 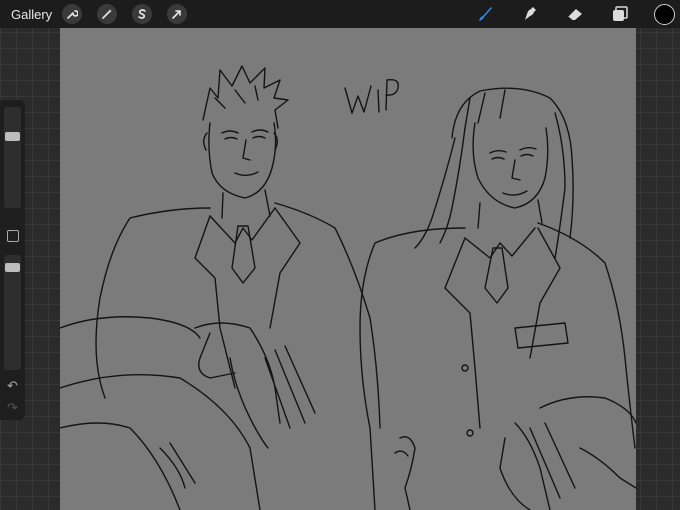 I want to click on eraser-icon, so click(x=574, y=15).